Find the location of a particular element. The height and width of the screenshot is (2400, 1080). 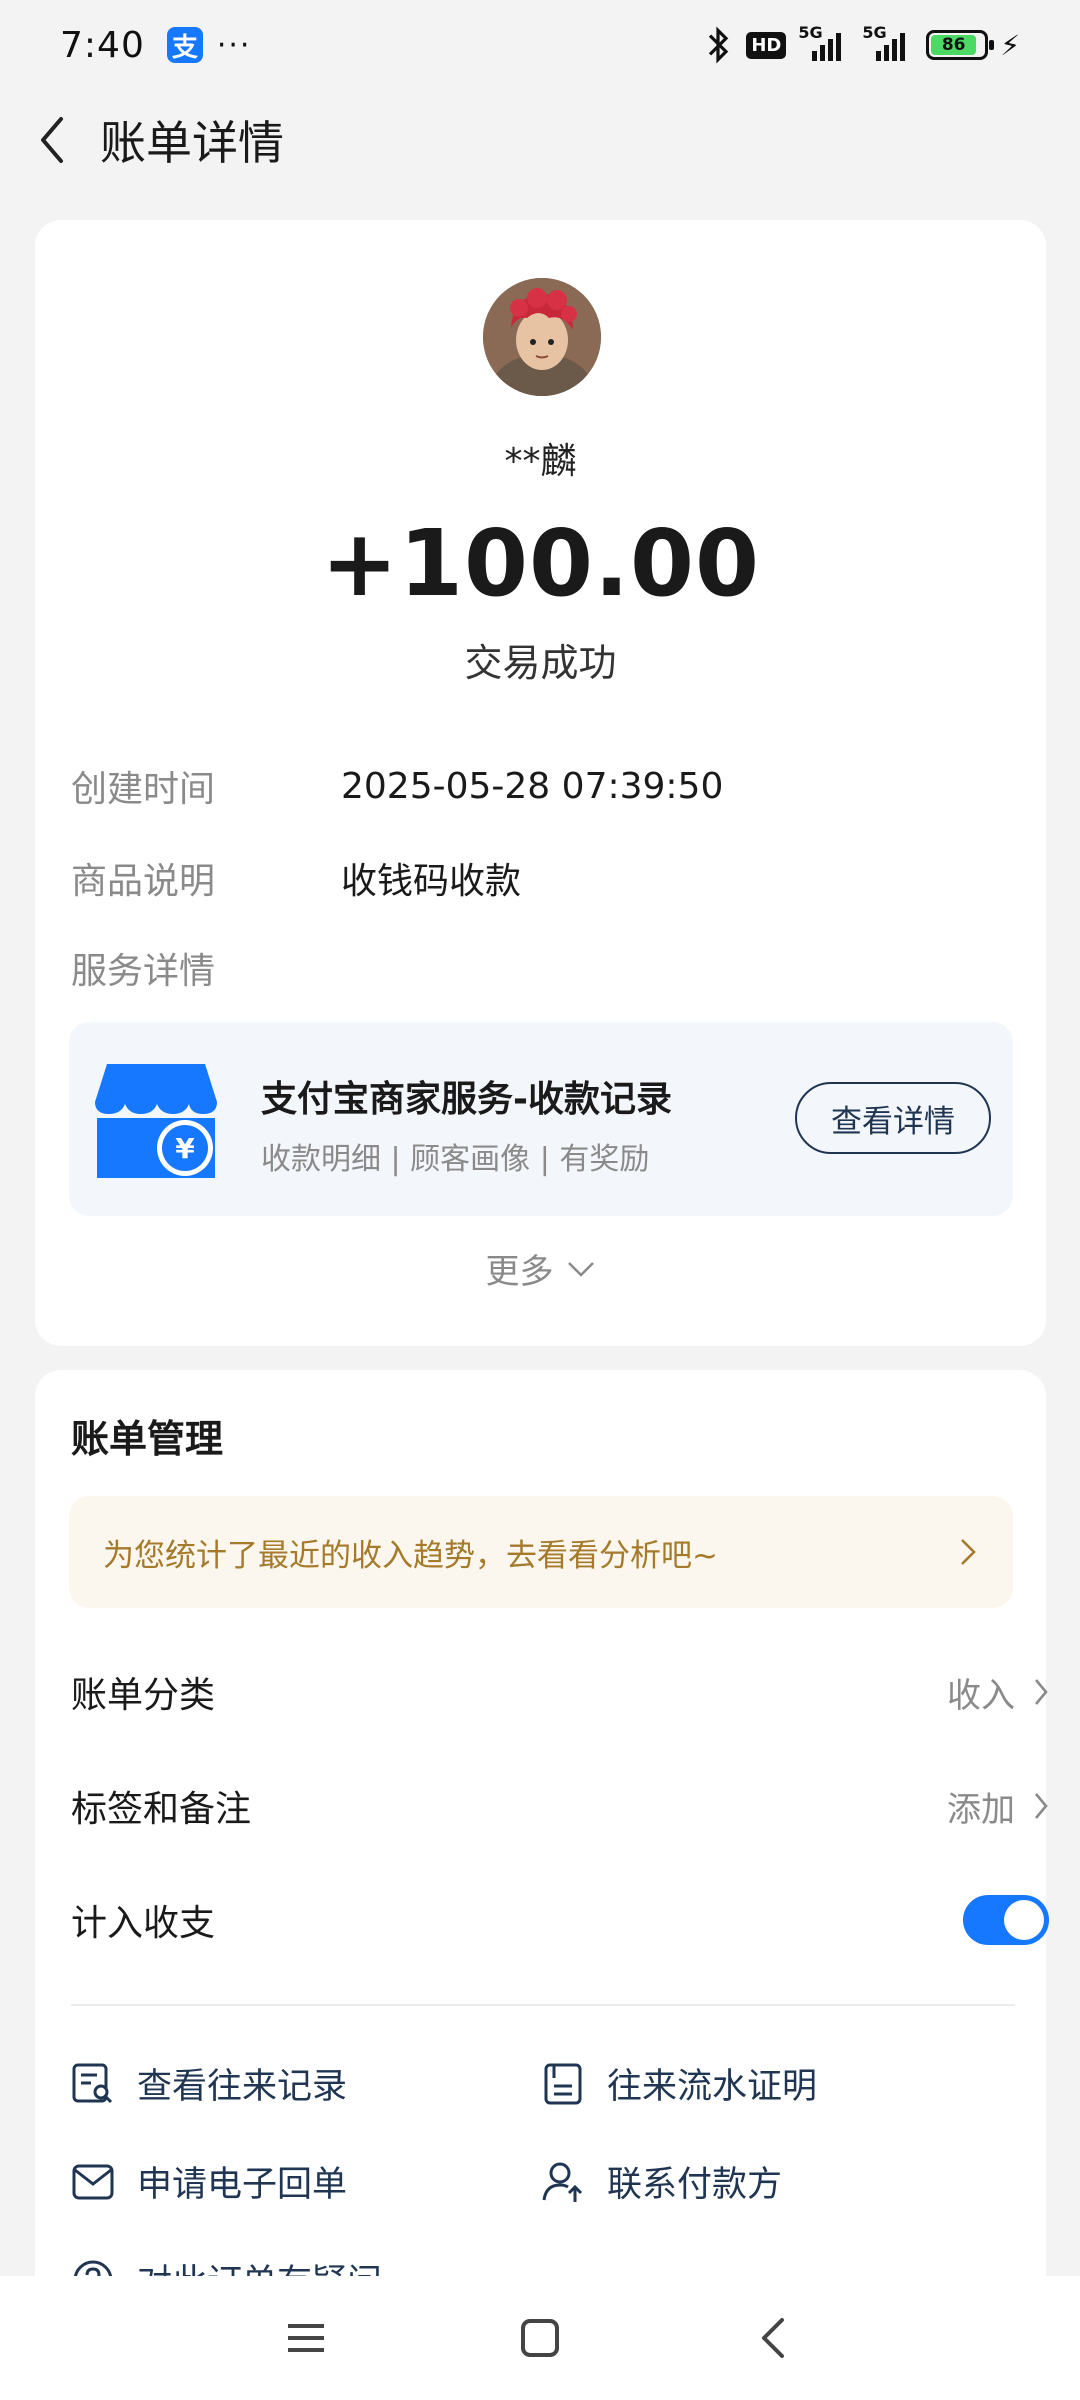

menu-icon is located at coordinates (306, 2338).